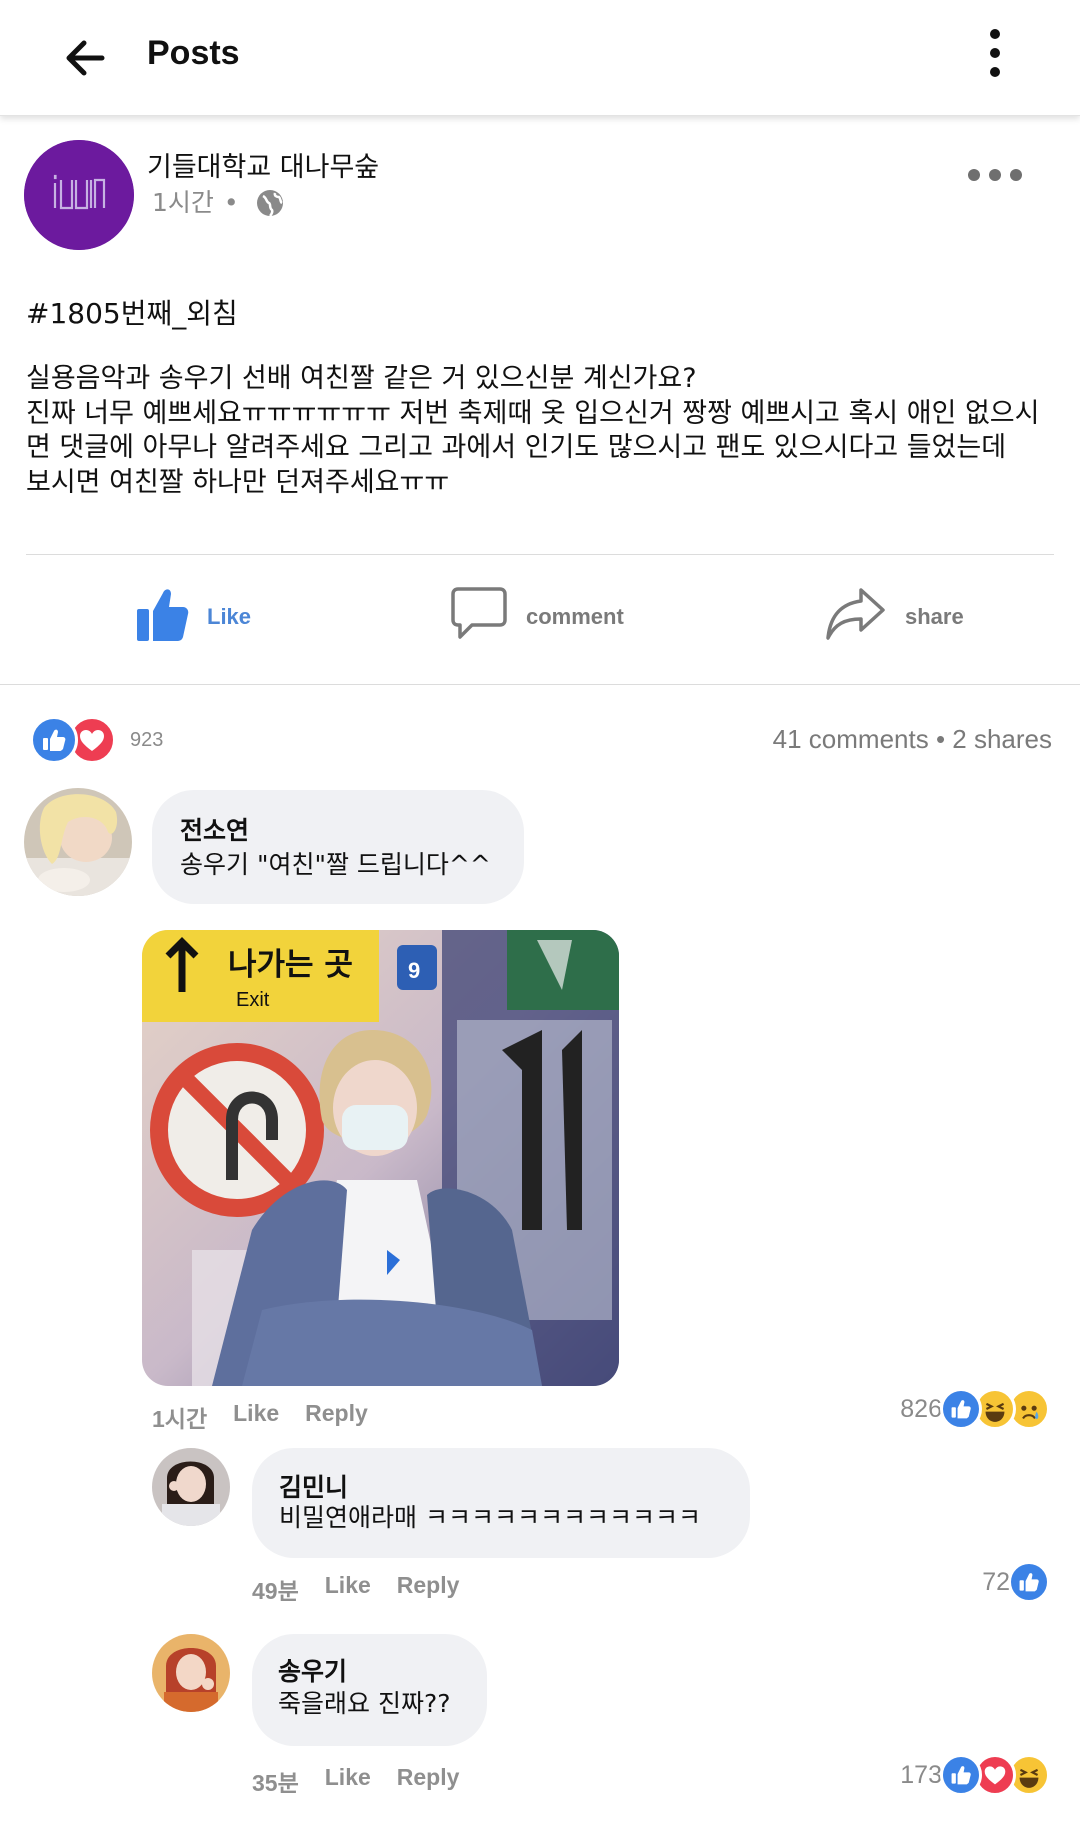  I want to click on comment-label: comment, so click(575, 616).